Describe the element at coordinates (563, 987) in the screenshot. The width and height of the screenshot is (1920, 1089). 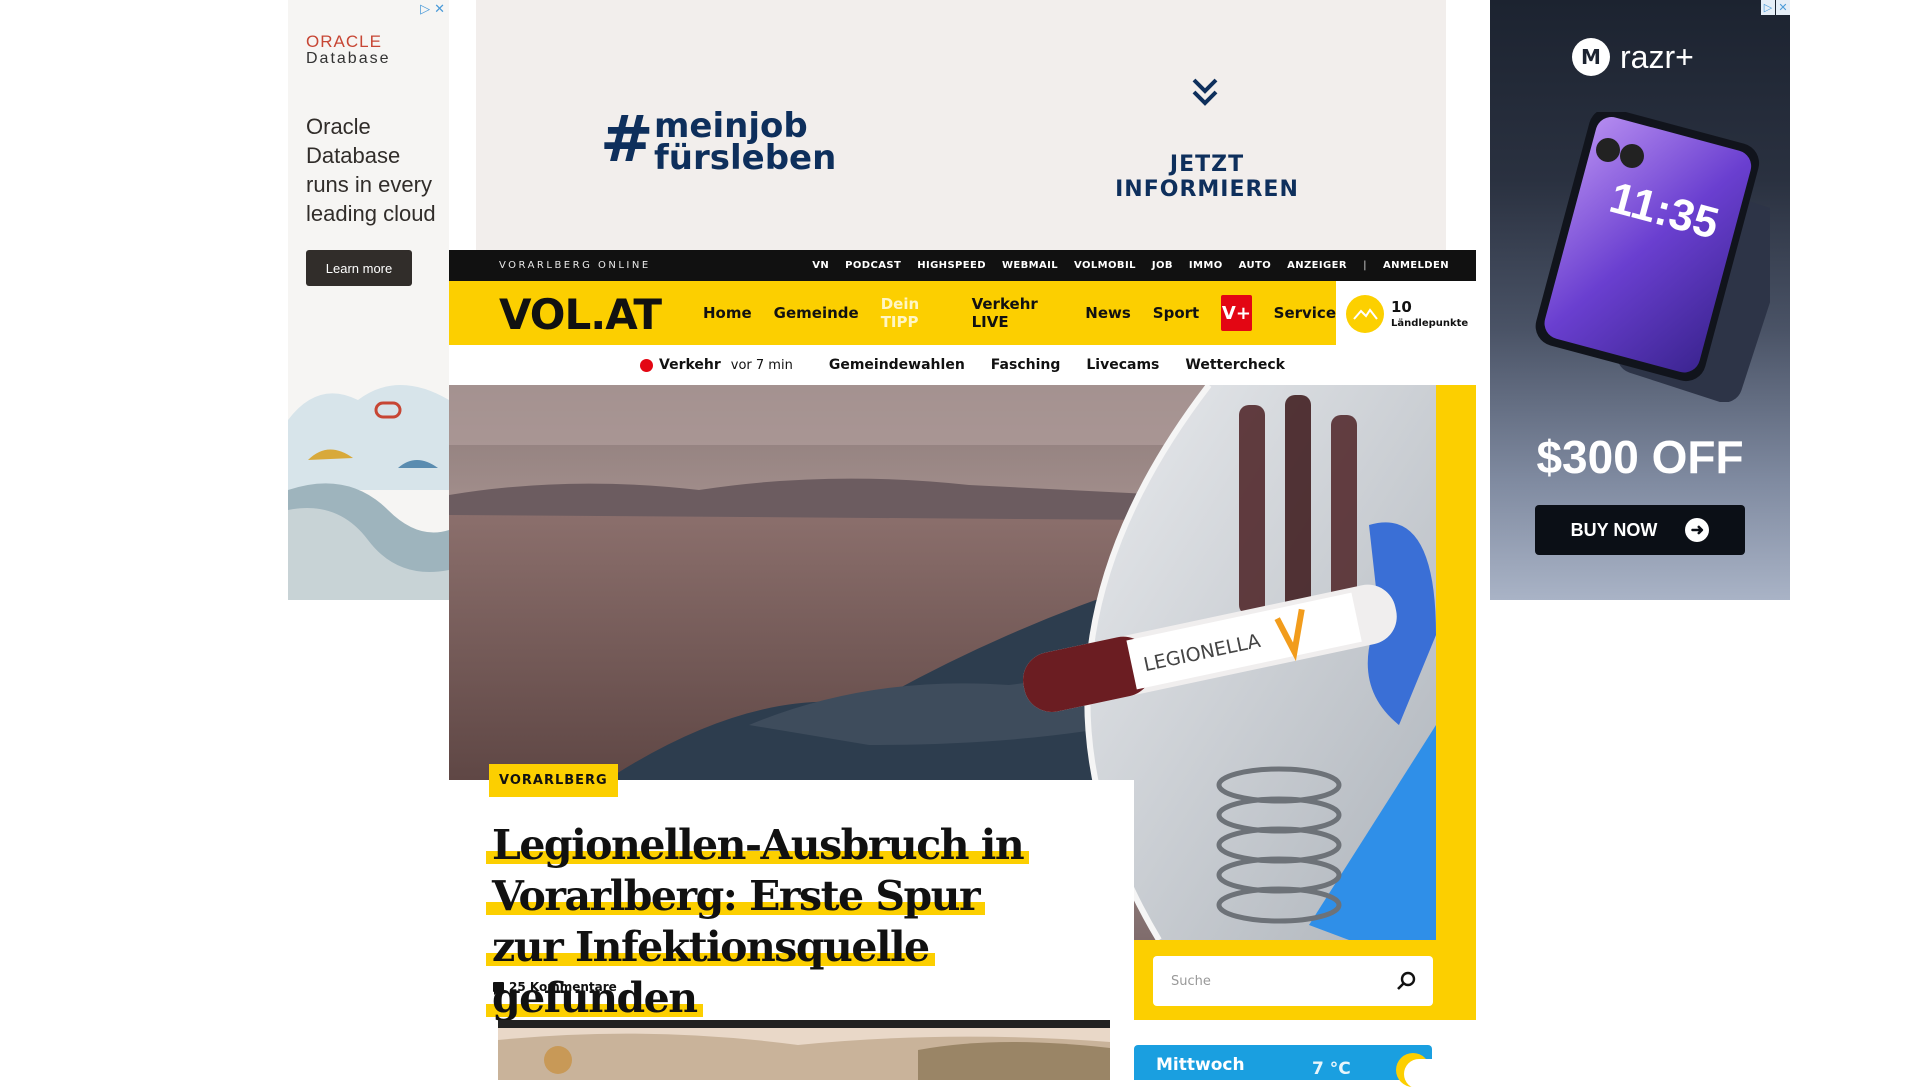
I see `comments-count: 25 Kommentare` at that location.